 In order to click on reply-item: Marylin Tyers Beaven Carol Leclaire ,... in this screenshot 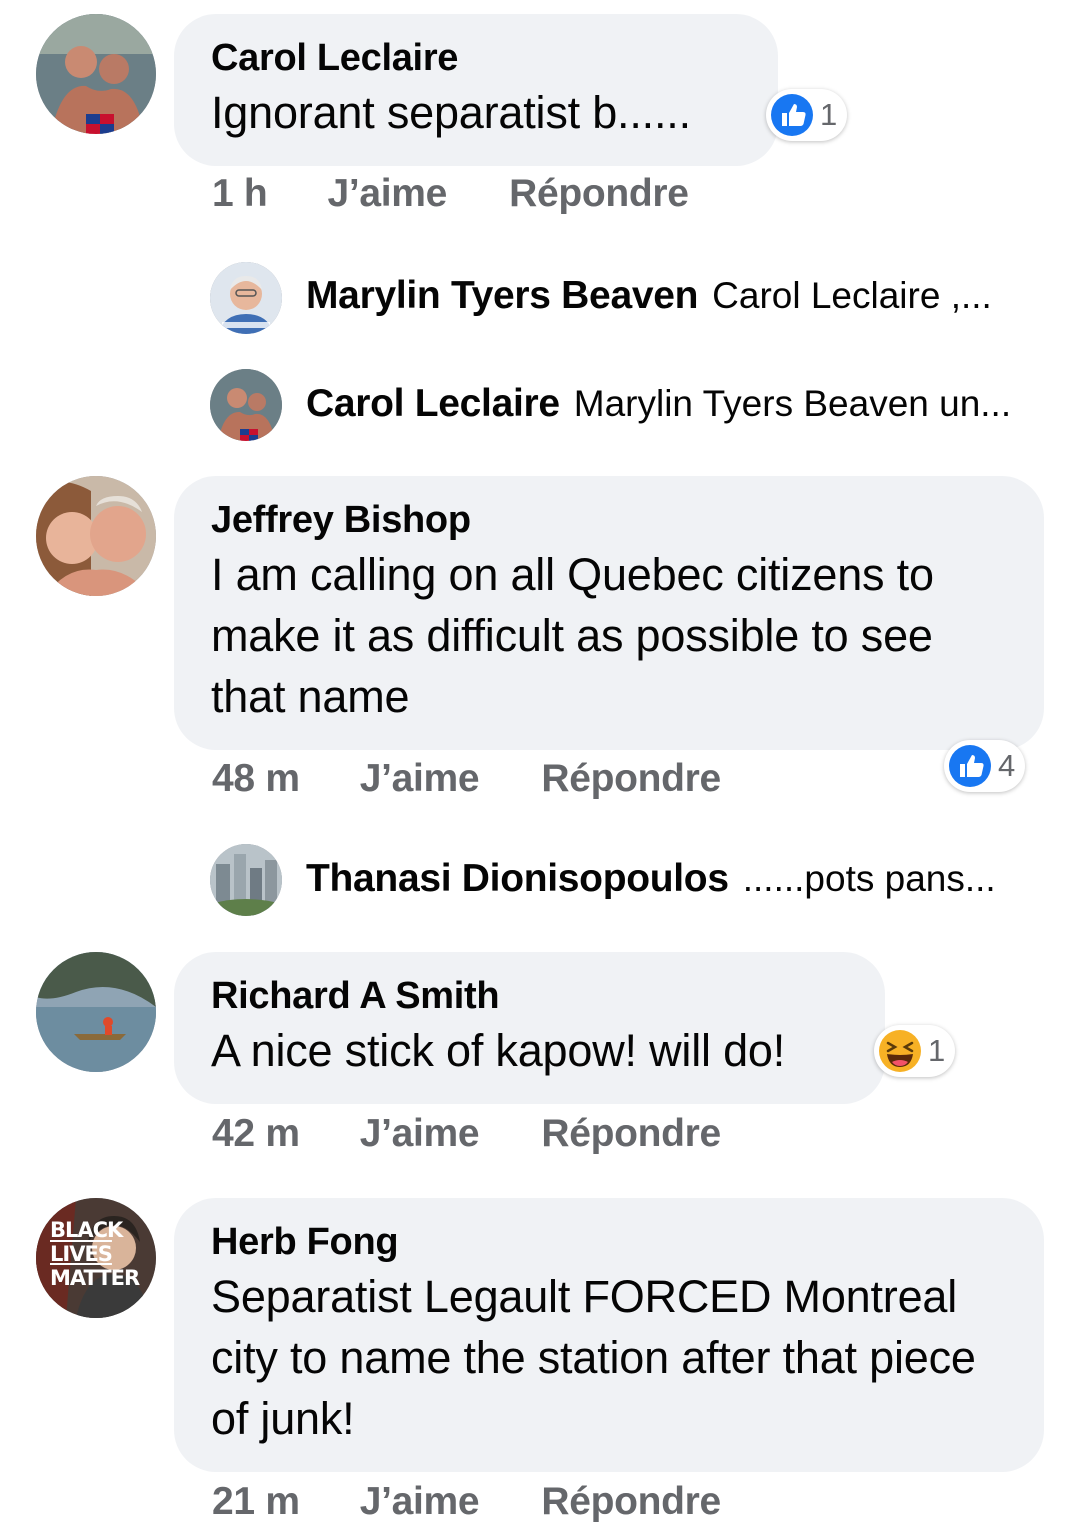, I will do `click(649, 296)`.